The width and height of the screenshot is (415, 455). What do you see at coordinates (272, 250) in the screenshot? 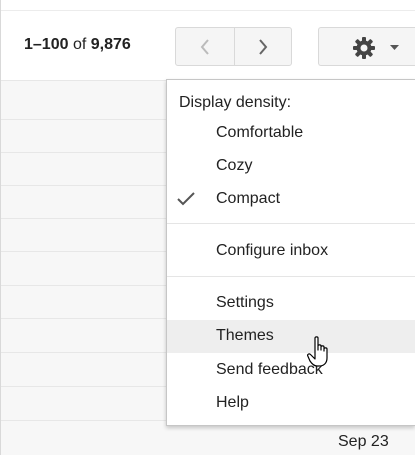
I see `menu-item-label: Configure inbox` at bounding box center [272, 250].